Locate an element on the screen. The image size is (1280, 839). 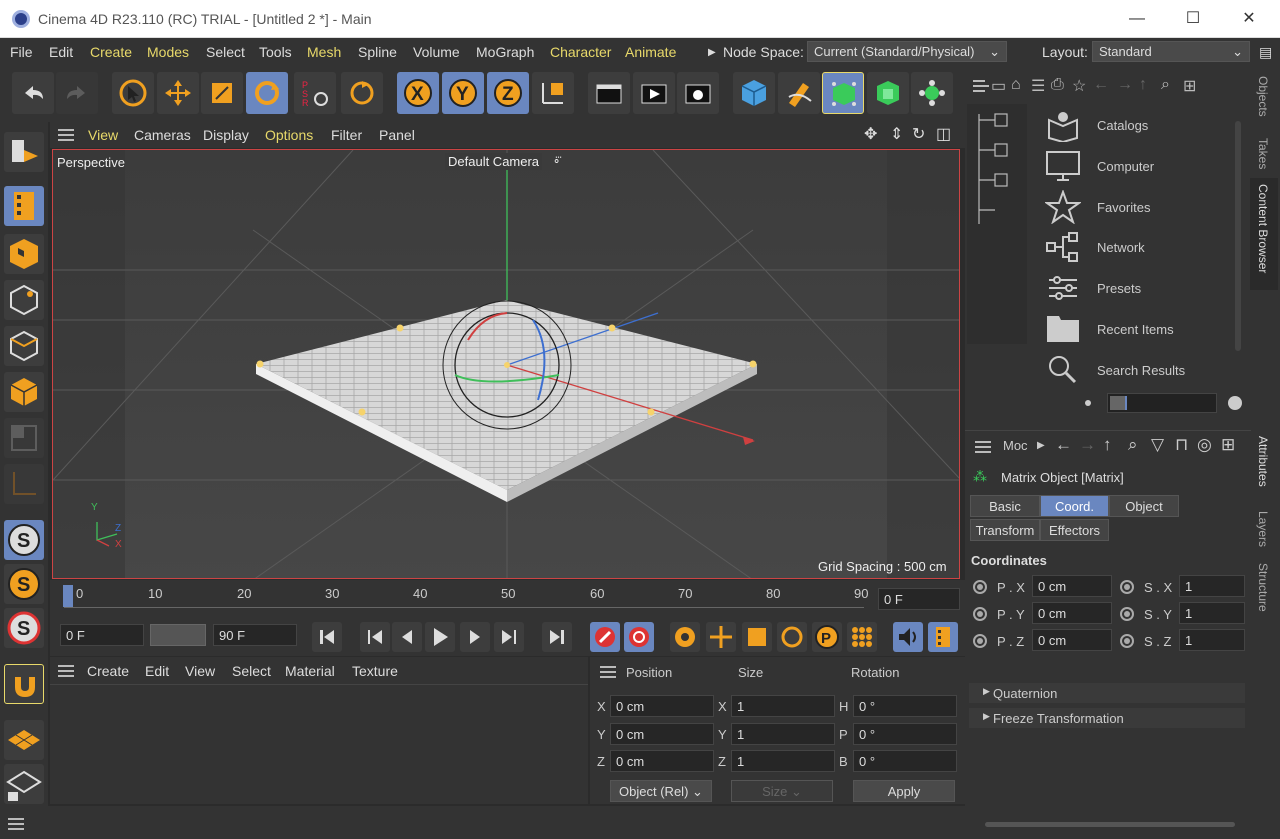
edges-mode-button is located at coordinates (24, 346).